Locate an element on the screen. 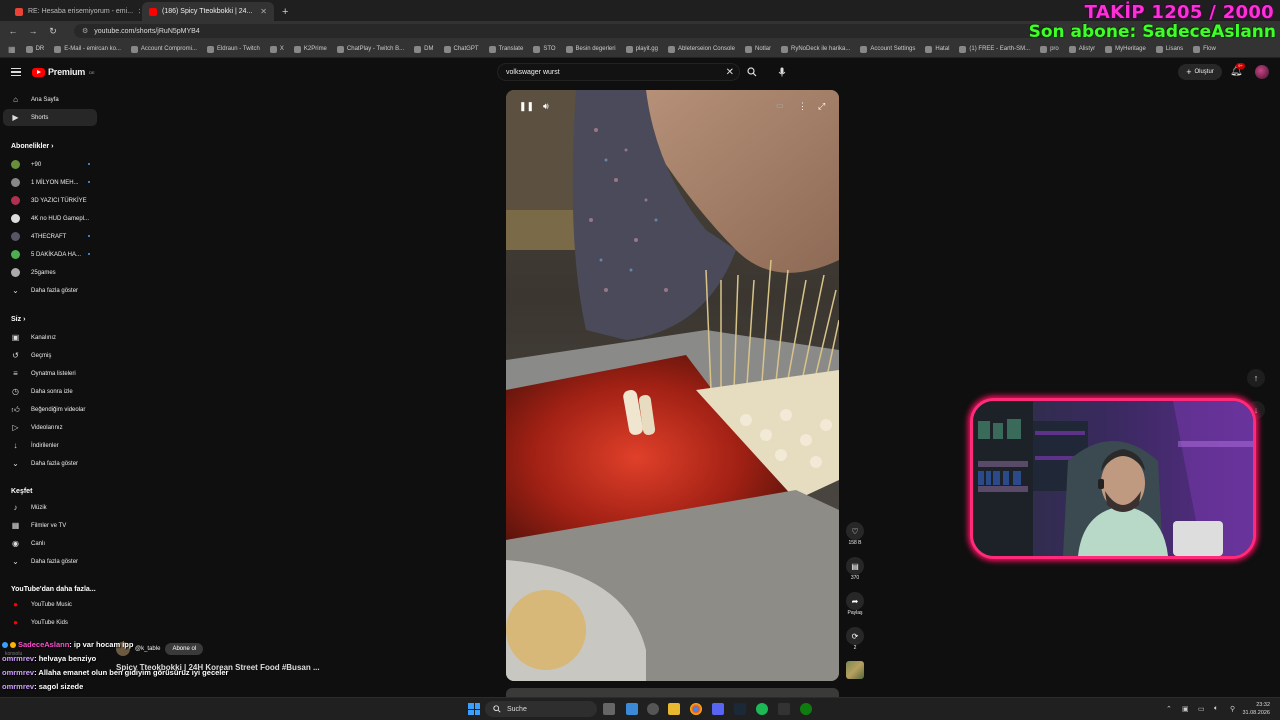 This screenshot has height=720, width=1280. sidebar-item: 3D YAZICI TÜRKİYE is located at coordinates (50, 200).